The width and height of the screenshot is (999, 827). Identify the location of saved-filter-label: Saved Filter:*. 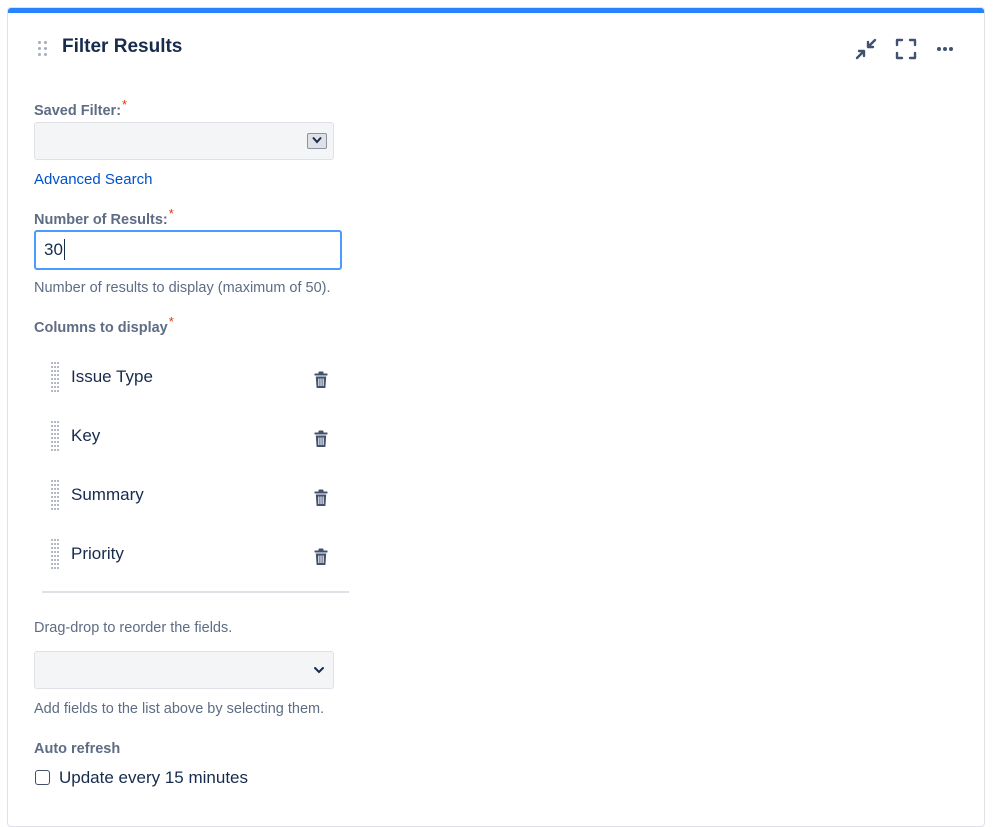
(80, 108).